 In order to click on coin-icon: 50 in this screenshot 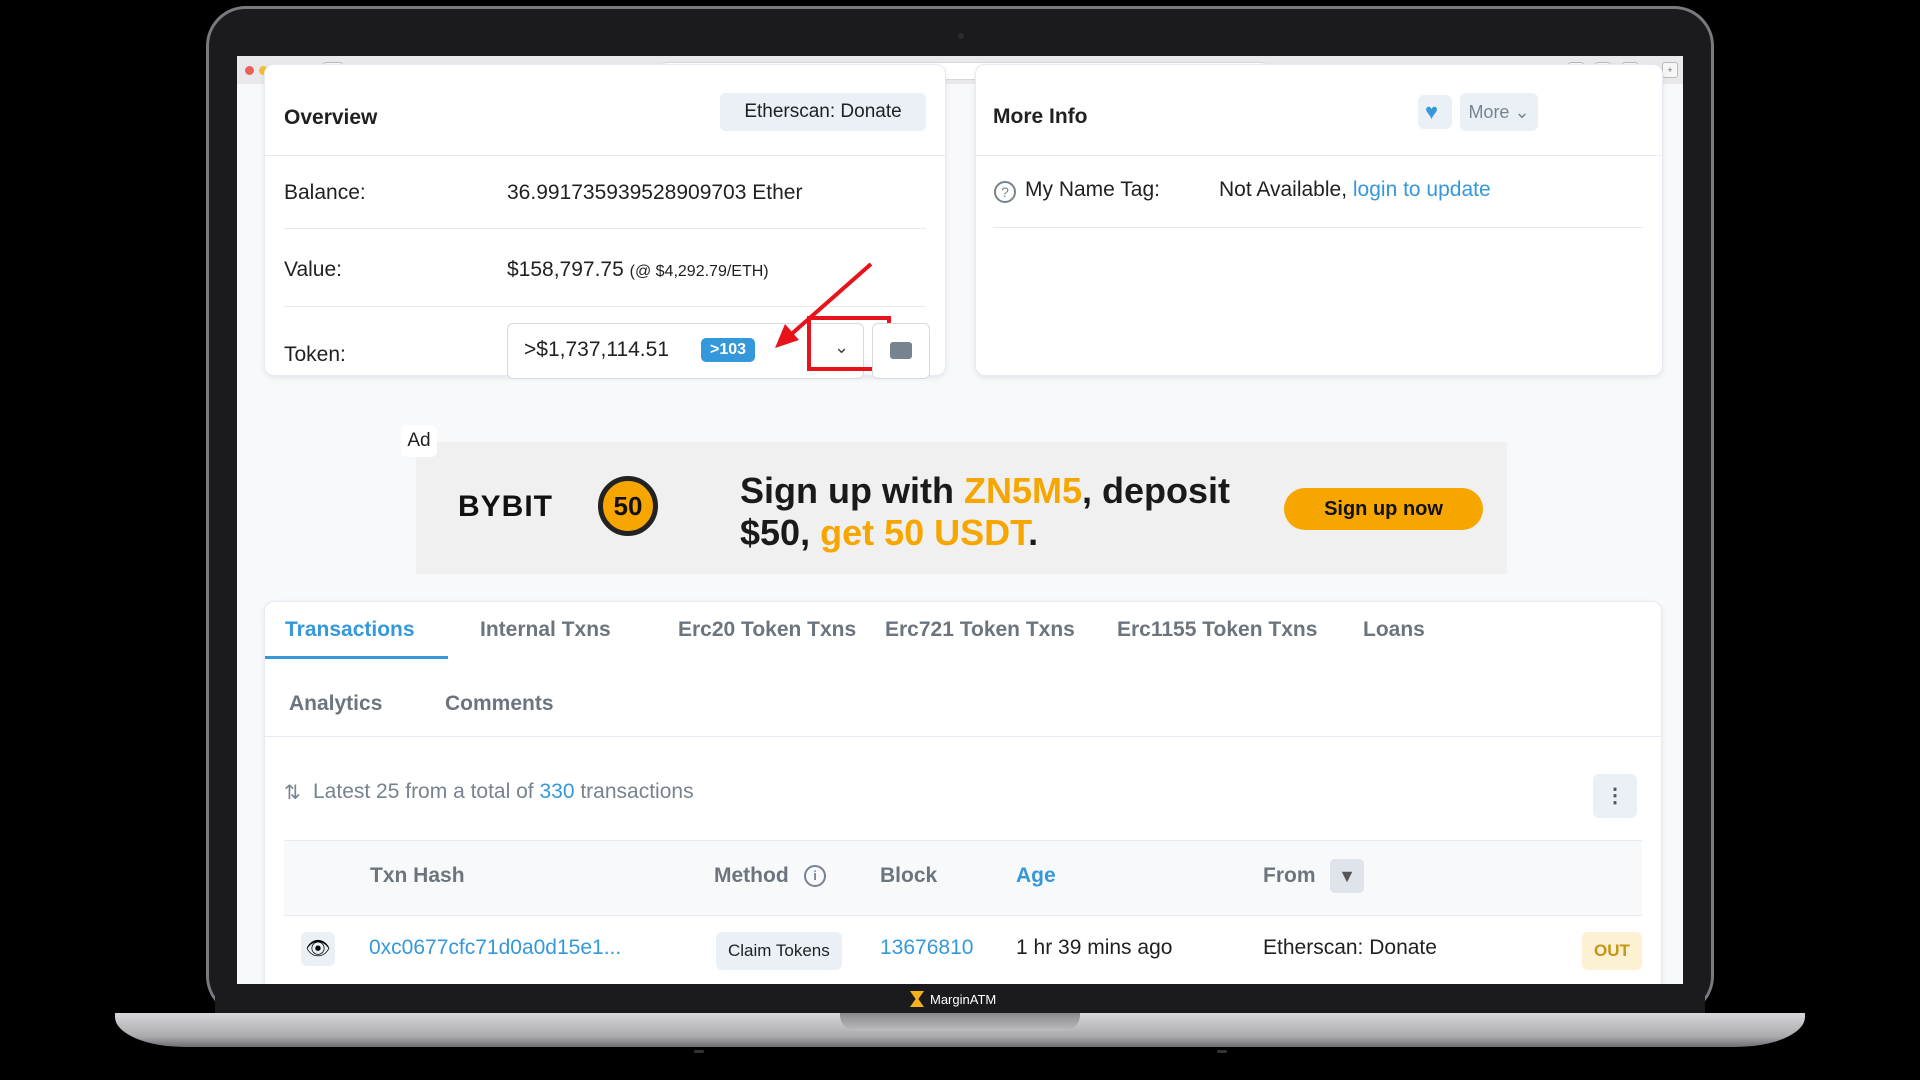, I will do `click(628, 506)`.